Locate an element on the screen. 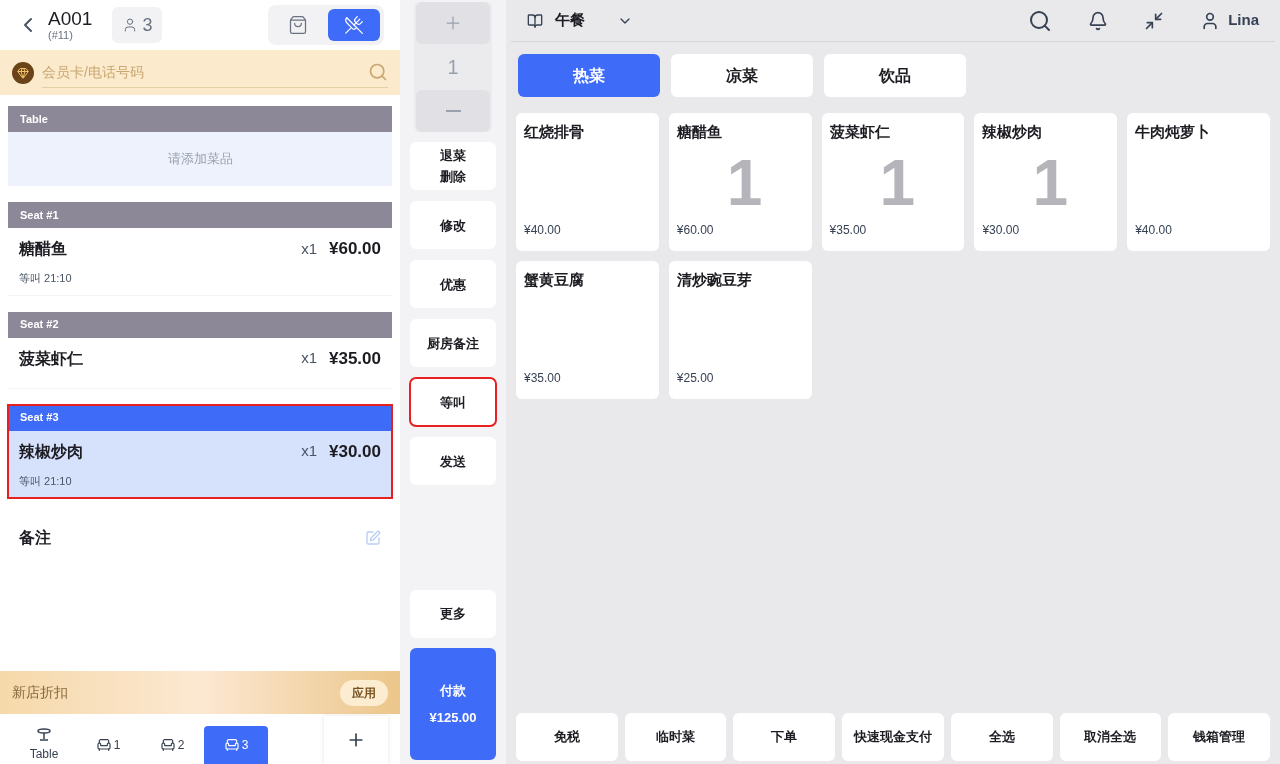  item-price: ¥30.00 is located at coordinates (355, 451).